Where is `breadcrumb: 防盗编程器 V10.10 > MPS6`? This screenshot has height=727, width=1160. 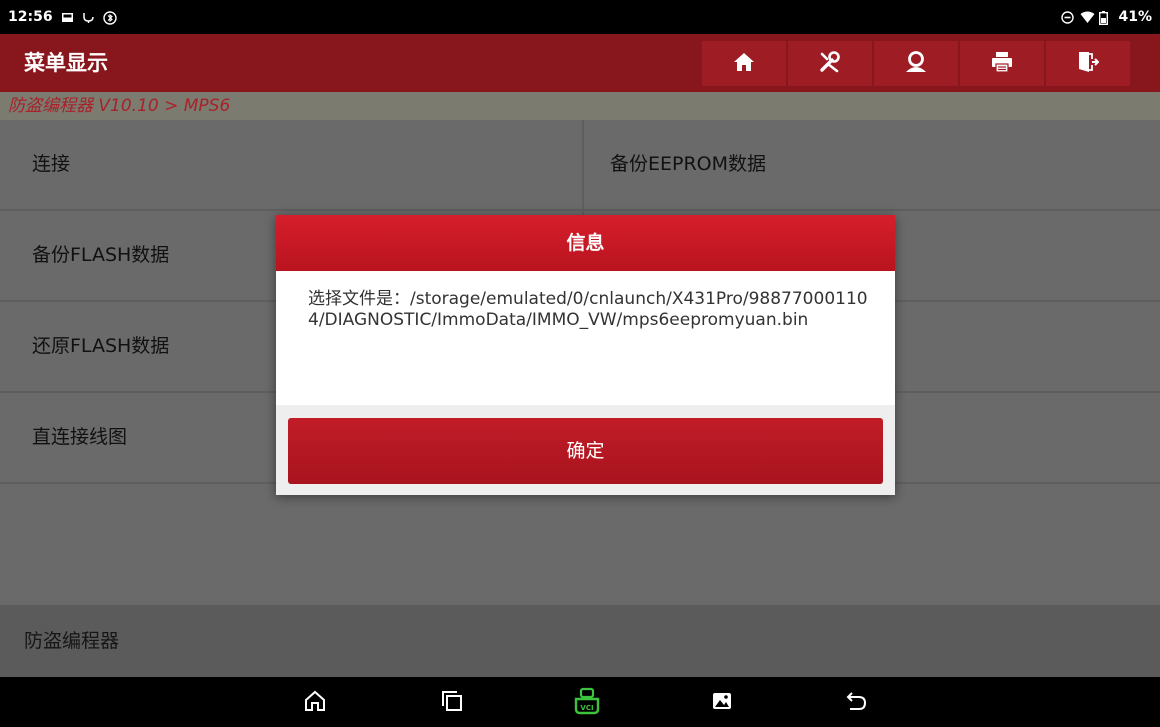 breadcrumb: 防盗编程器 V10.10 > MPS6 is located at coordinates (580, 106).